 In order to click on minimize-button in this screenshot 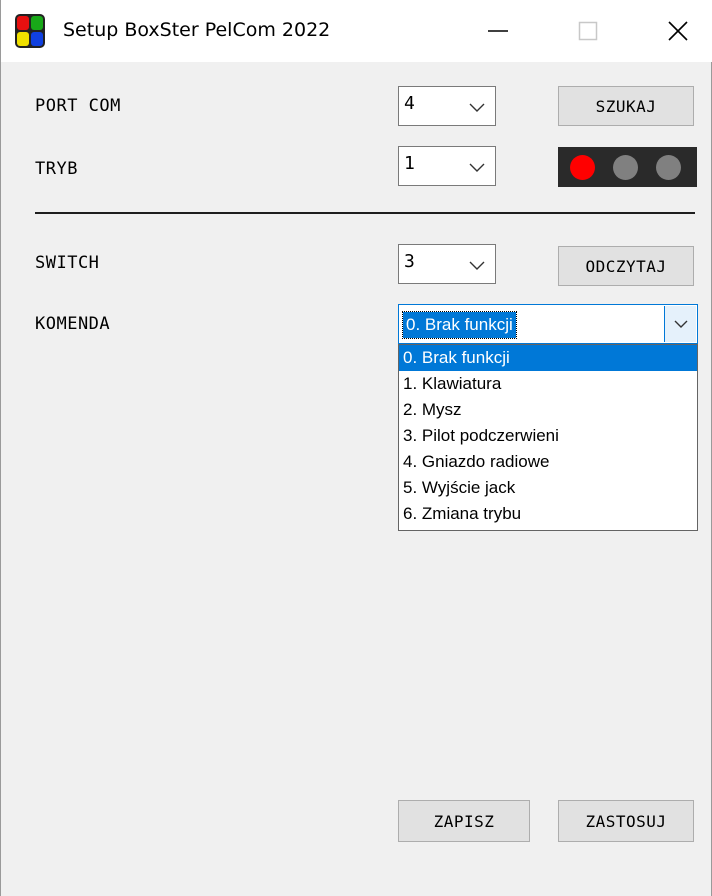, I will do `click(498, 31)`.